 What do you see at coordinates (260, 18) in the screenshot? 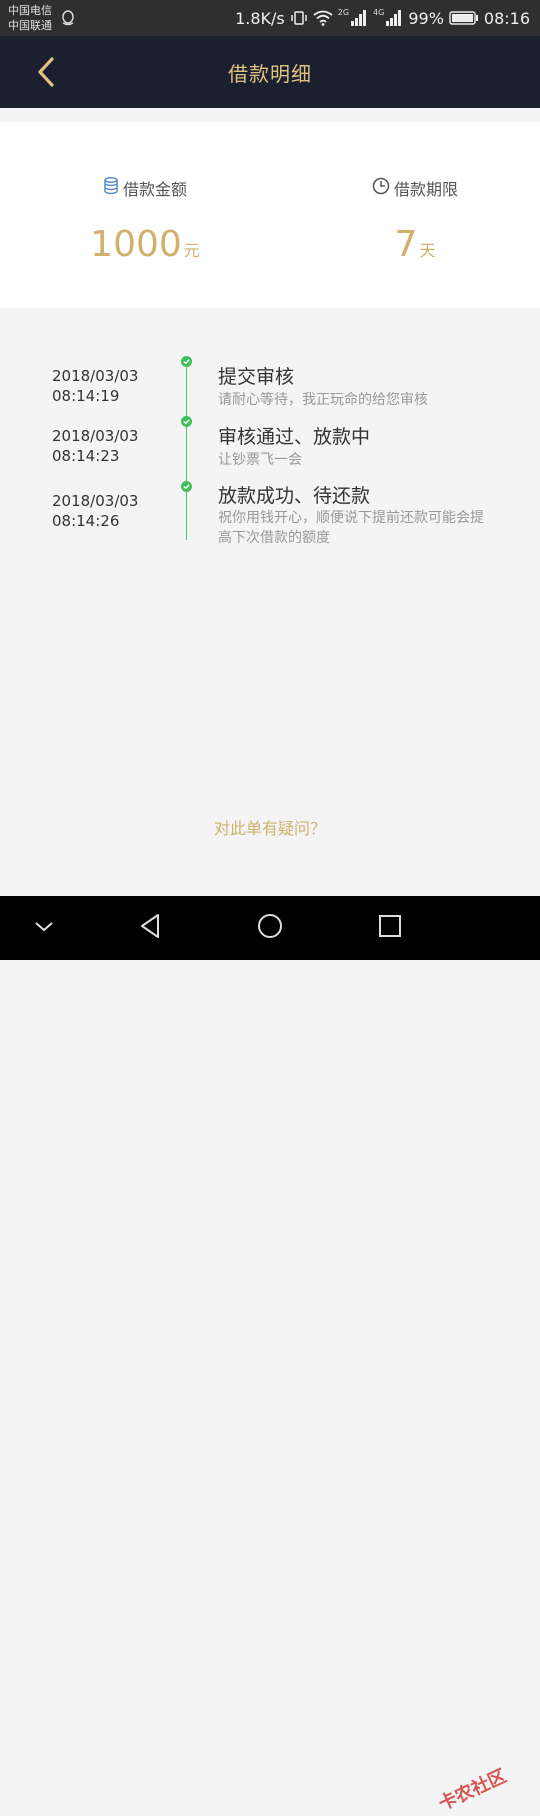
I see `network-speed: 1.8K/s` at bounding box center [260, 18].